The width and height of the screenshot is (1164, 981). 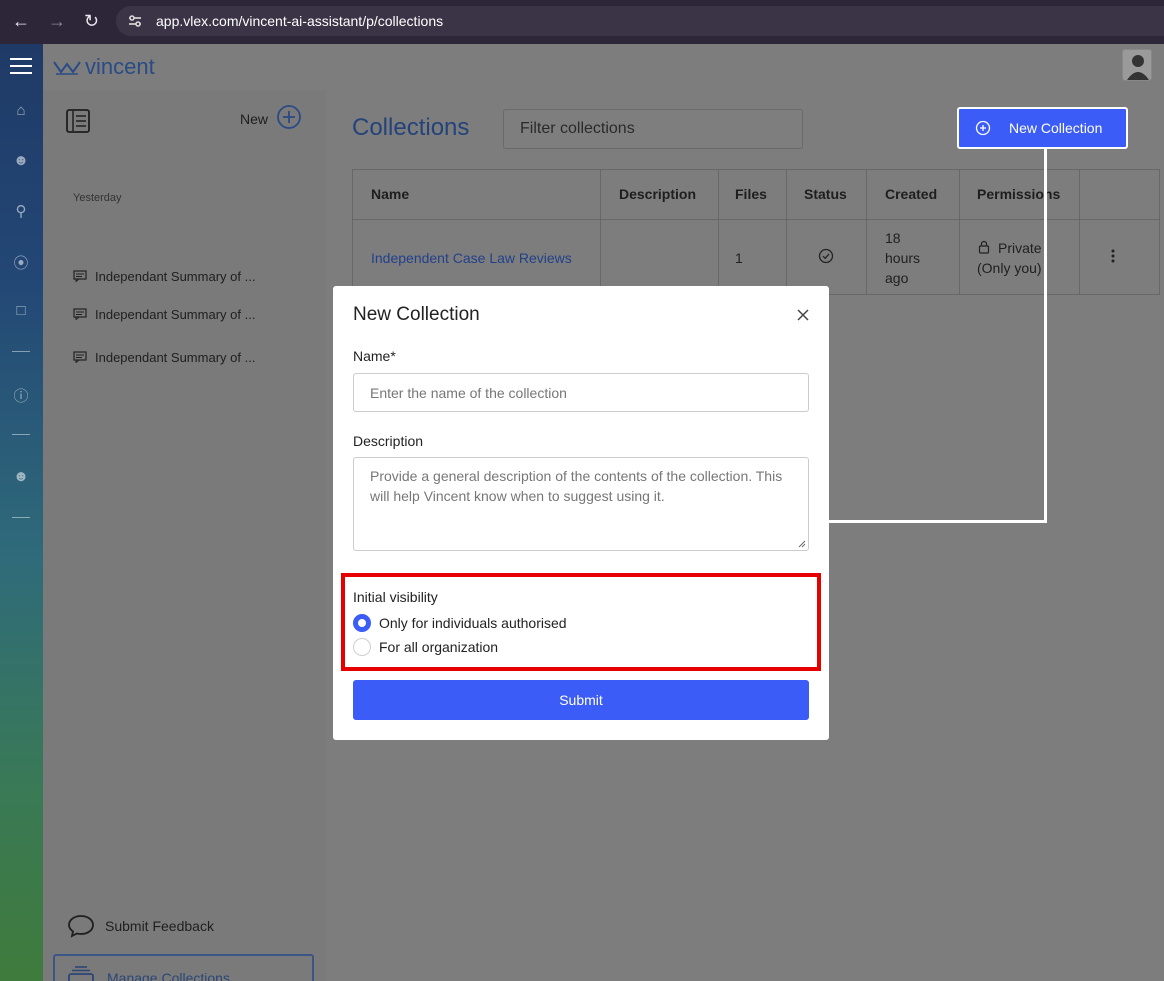 What do you see at coordinates (893, 238) in the screenshot?
I see `created-line: 18` at bounding box center [893, 238].